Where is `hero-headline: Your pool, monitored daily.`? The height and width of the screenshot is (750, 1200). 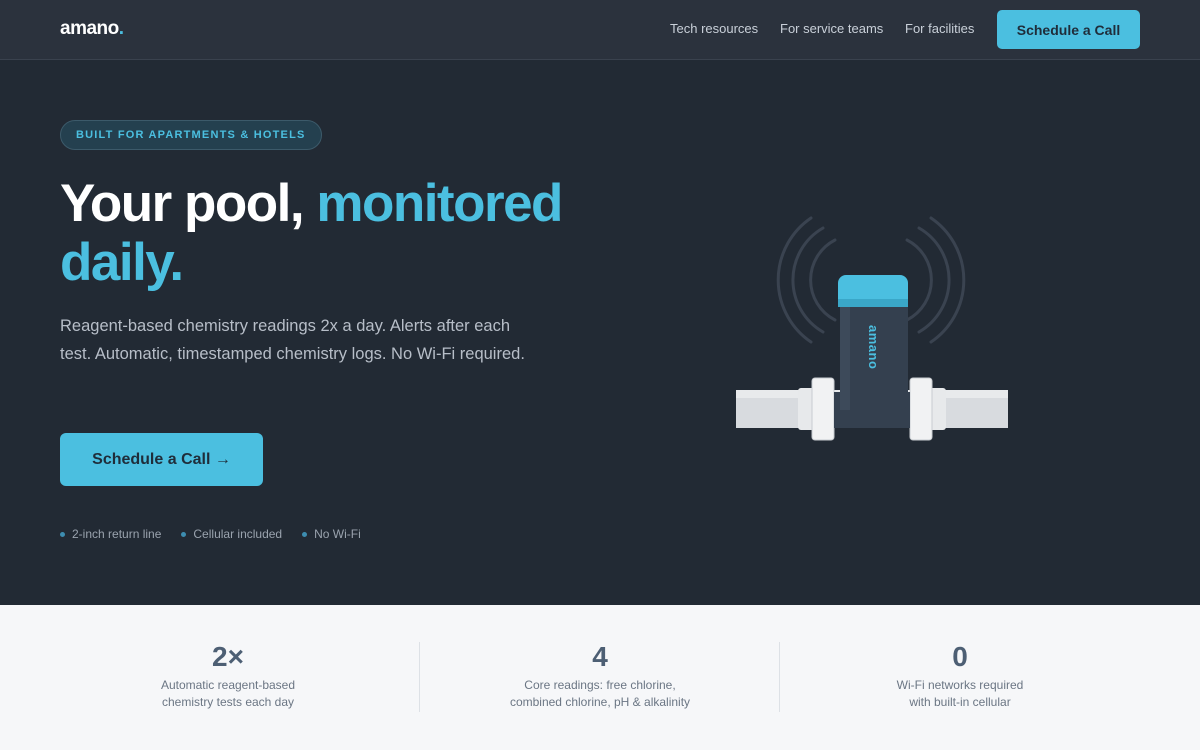
hero-headline: Your pool, monitored daily. is located at coordinates (340, 233).